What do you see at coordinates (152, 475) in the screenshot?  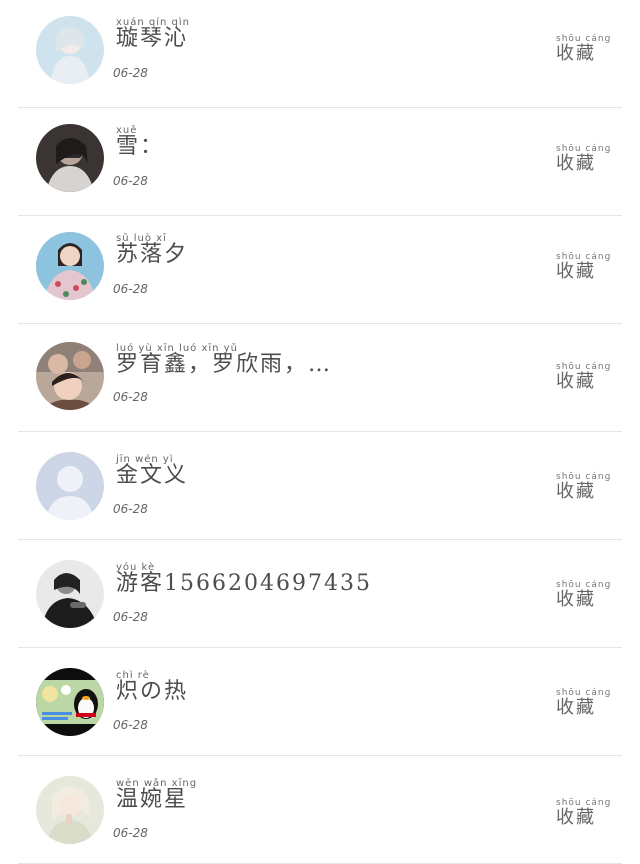 I see `contact-name: 金文义` at bounding box center [152, 475].